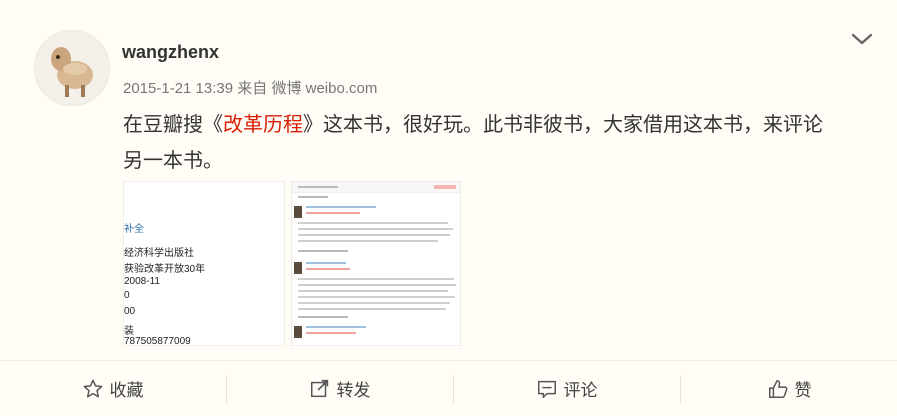  What do you see at coordinates (580, 391) in the screenshot?
I see `comment-label: 评论` at bounding box center [580, 391].